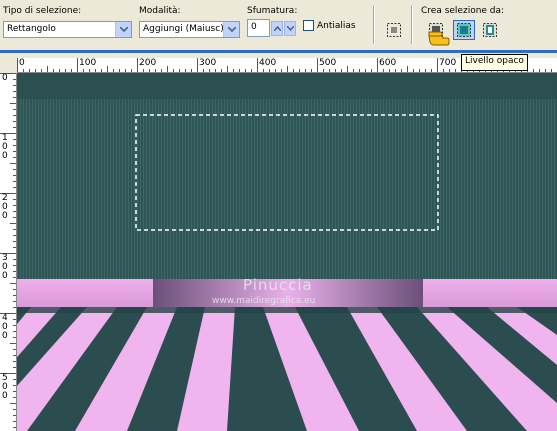 The width and height of the screenshot is (557, 431). What do you see at coordinates (208, 63) in the screenshot?
I see `ruler-label: 300` at bounding box center [208, 63].